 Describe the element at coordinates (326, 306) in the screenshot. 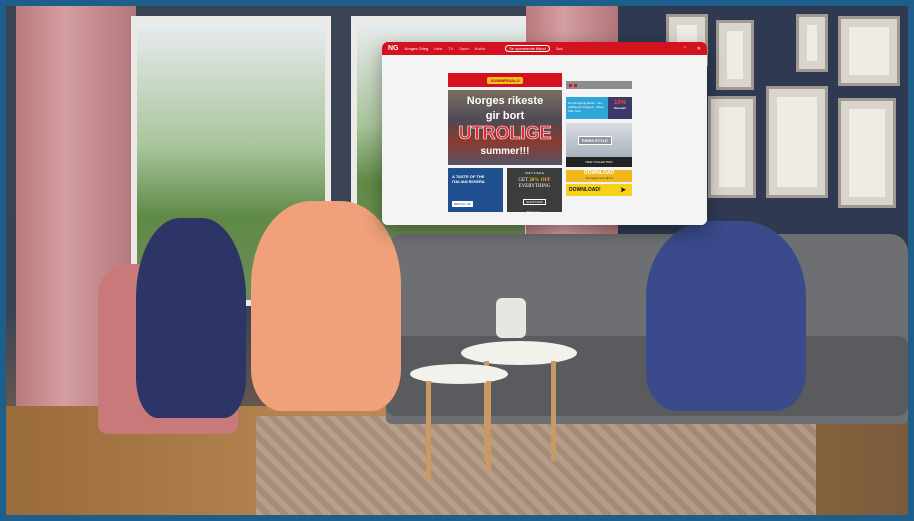

I see `person-middle` at that location.